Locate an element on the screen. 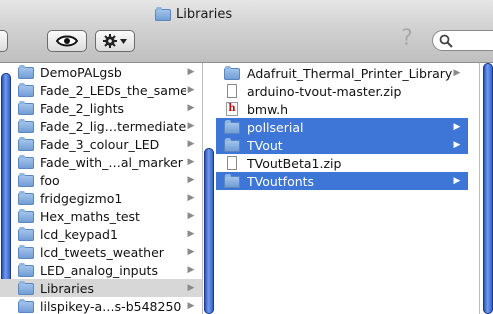  list-item-label: lilspikey-a…s-b548250 is located at coordinates (111, 306).